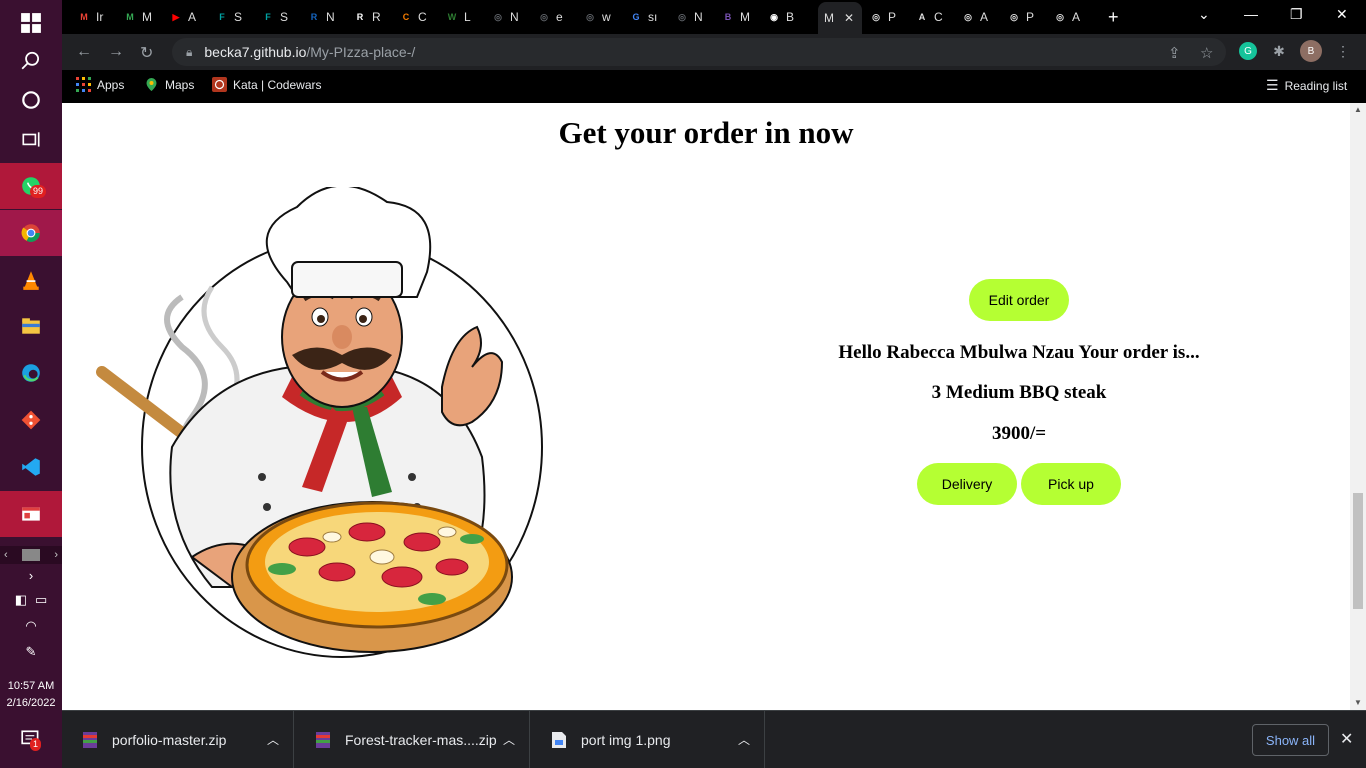 Image resolution: width=1366 pixels, height=768 pixels. What do you see at coordinates (1030, 17) in the screenshot?
I see `tab-label: P` at bounding box center [1030, 17].